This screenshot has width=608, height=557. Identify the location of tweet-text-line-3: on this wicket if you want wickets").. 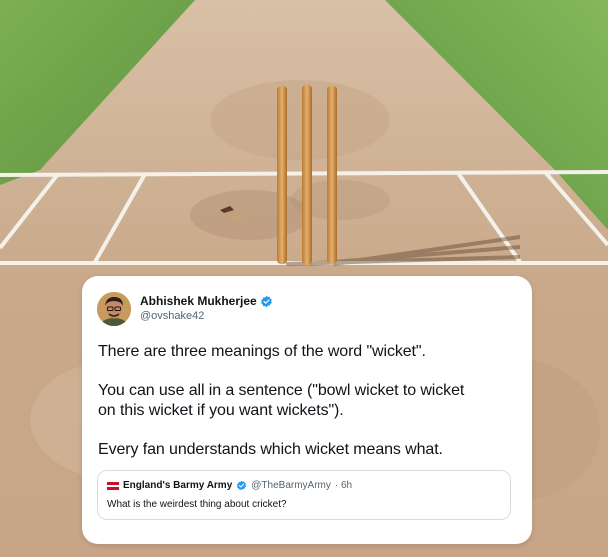
(221, 410).